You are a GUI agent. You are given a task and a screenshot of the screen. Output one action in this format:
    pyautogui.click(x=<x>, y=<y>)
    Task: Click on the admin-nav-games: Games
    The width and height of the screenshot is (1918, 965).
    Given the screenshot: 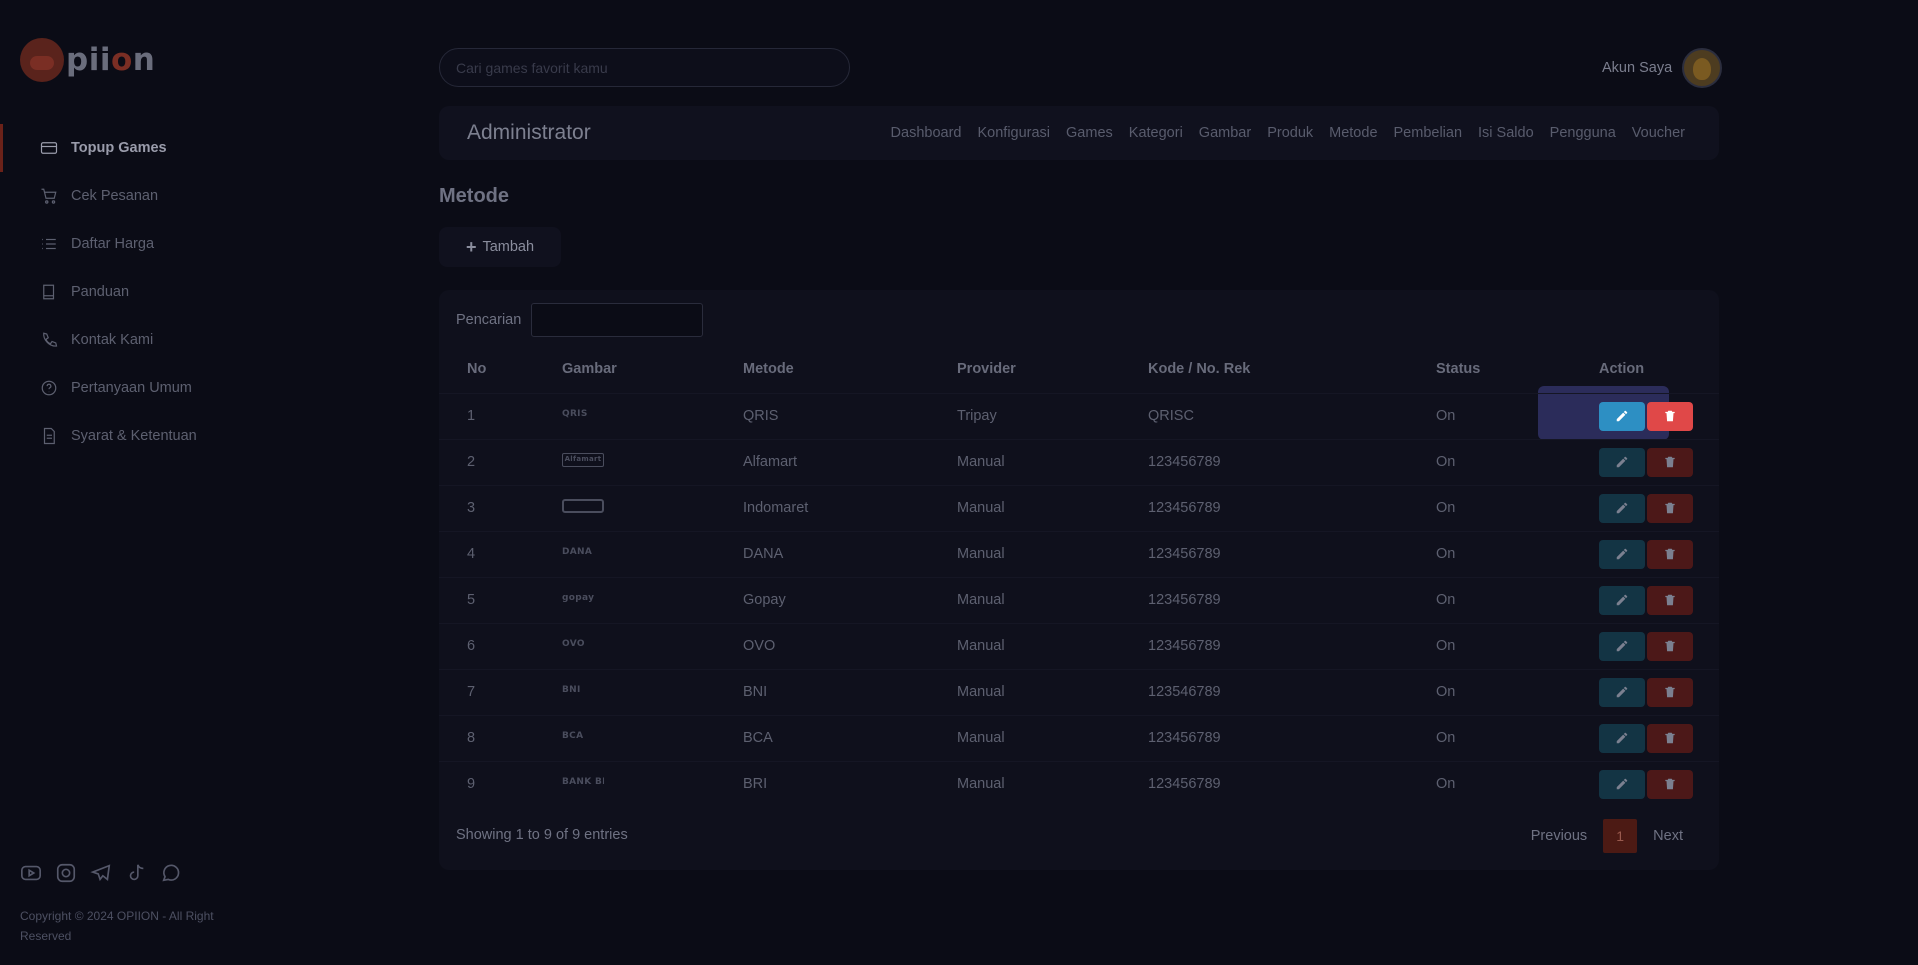 What is the action you would take?
    pyautogui.click(x=1089, y=133)
    